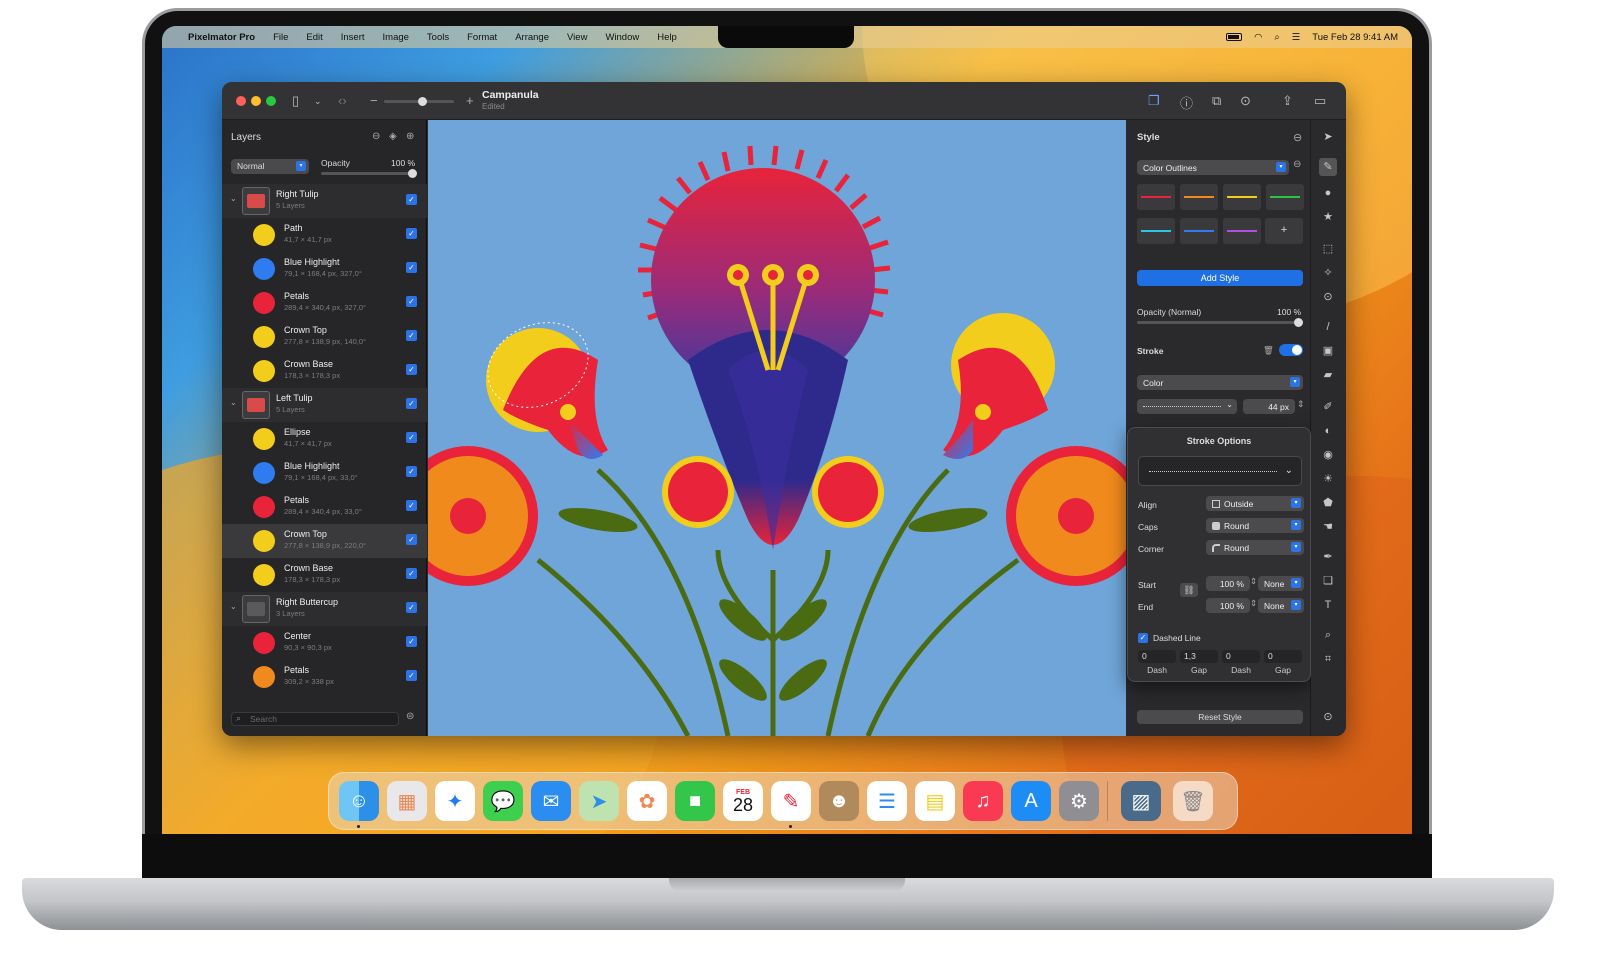 The width and height of the screenshot is (1600, 966). What do you see at coordinates (422, 101) in the screenshot?
I see `zoom-slider-knob` at bounding box center [422, 101].